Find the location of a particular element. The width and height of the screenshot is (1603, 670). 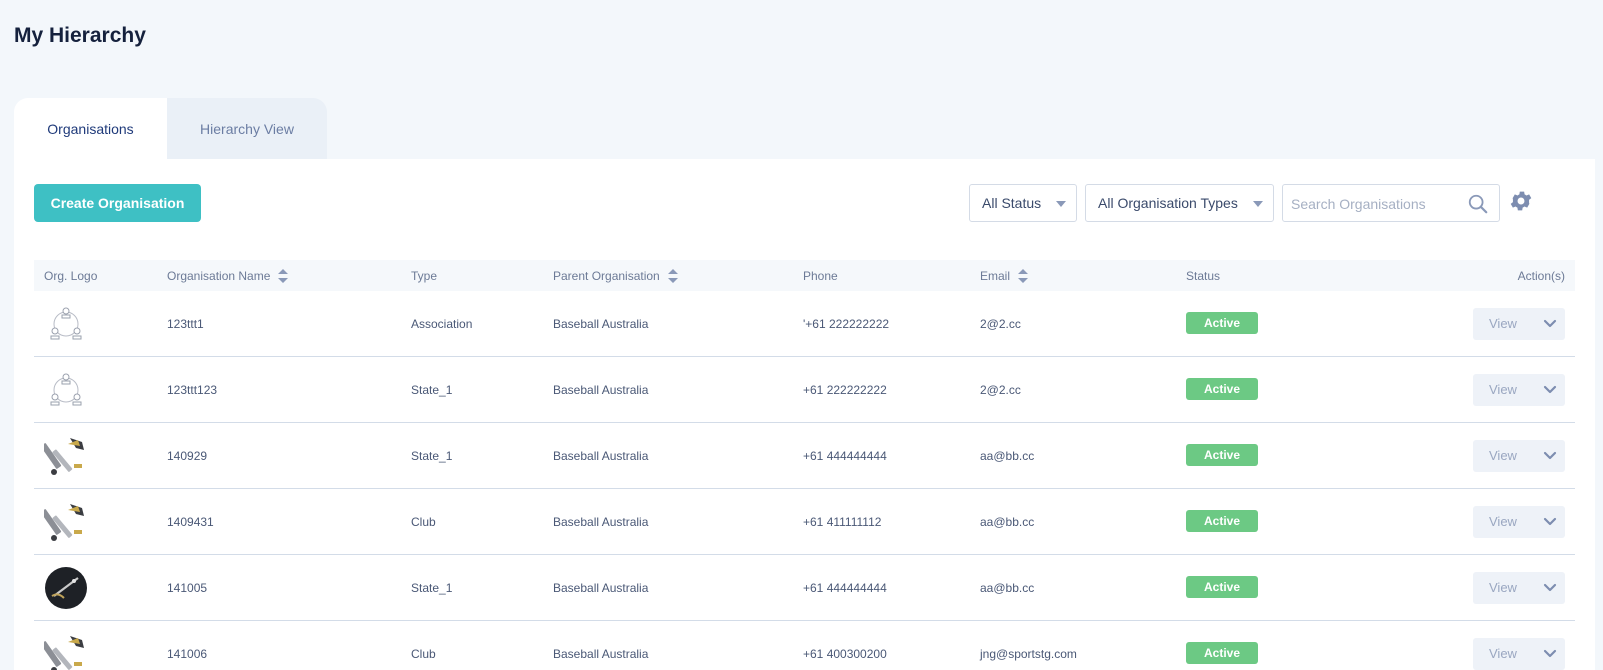

column-header-parent-label: Parent Organisation is located at coordinates (606, 275).